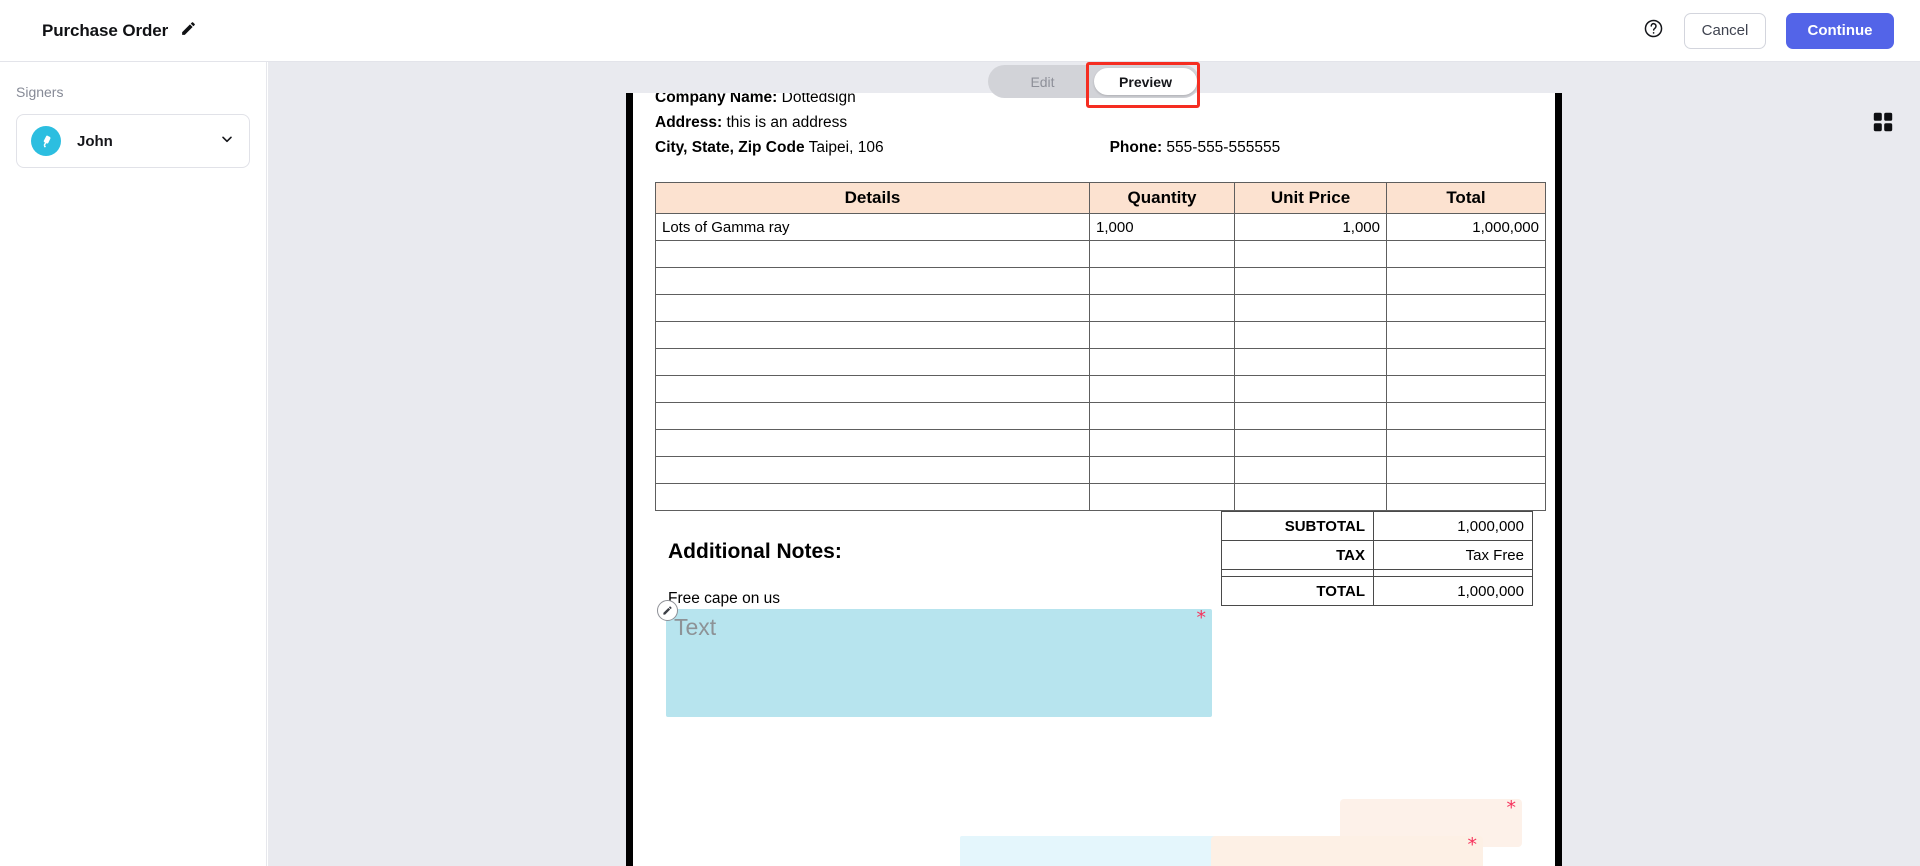 This screenshot has height=866, width=1920. Describe the element at coordinates (1653, 31) in the screenshot. I see `help-circle-icon` at that location.